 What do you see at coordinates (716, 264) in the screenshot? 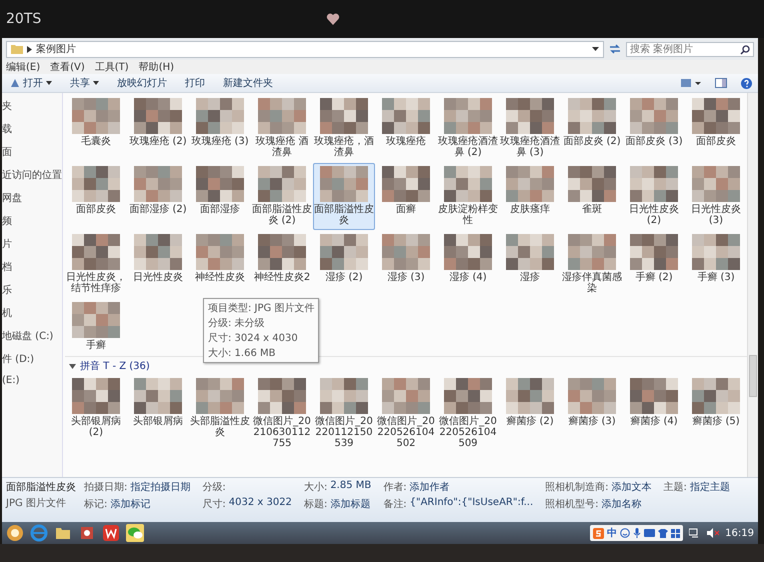
I see `file-item: 手癣 (3)` at bounding box center [716, 264].